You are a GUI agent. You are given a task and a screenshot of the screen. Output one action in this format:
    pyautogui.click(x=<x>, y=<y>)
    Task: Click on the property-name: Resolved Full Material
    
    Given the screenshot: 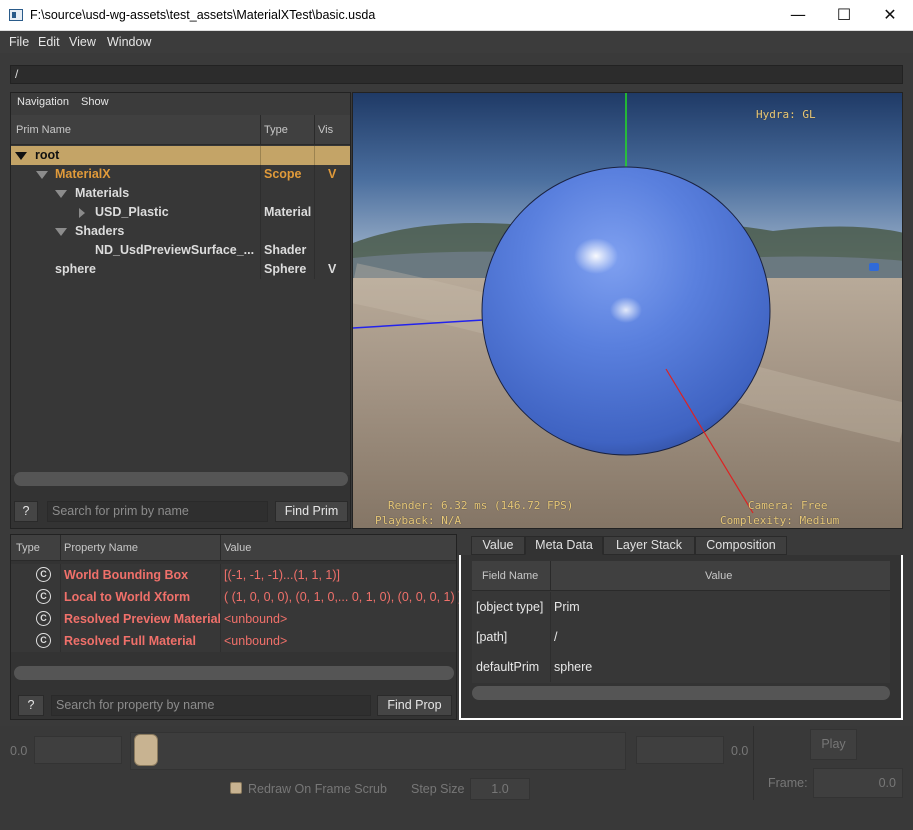 What is the action you would take?
    pyautogui.click(x=130, y=641)
    